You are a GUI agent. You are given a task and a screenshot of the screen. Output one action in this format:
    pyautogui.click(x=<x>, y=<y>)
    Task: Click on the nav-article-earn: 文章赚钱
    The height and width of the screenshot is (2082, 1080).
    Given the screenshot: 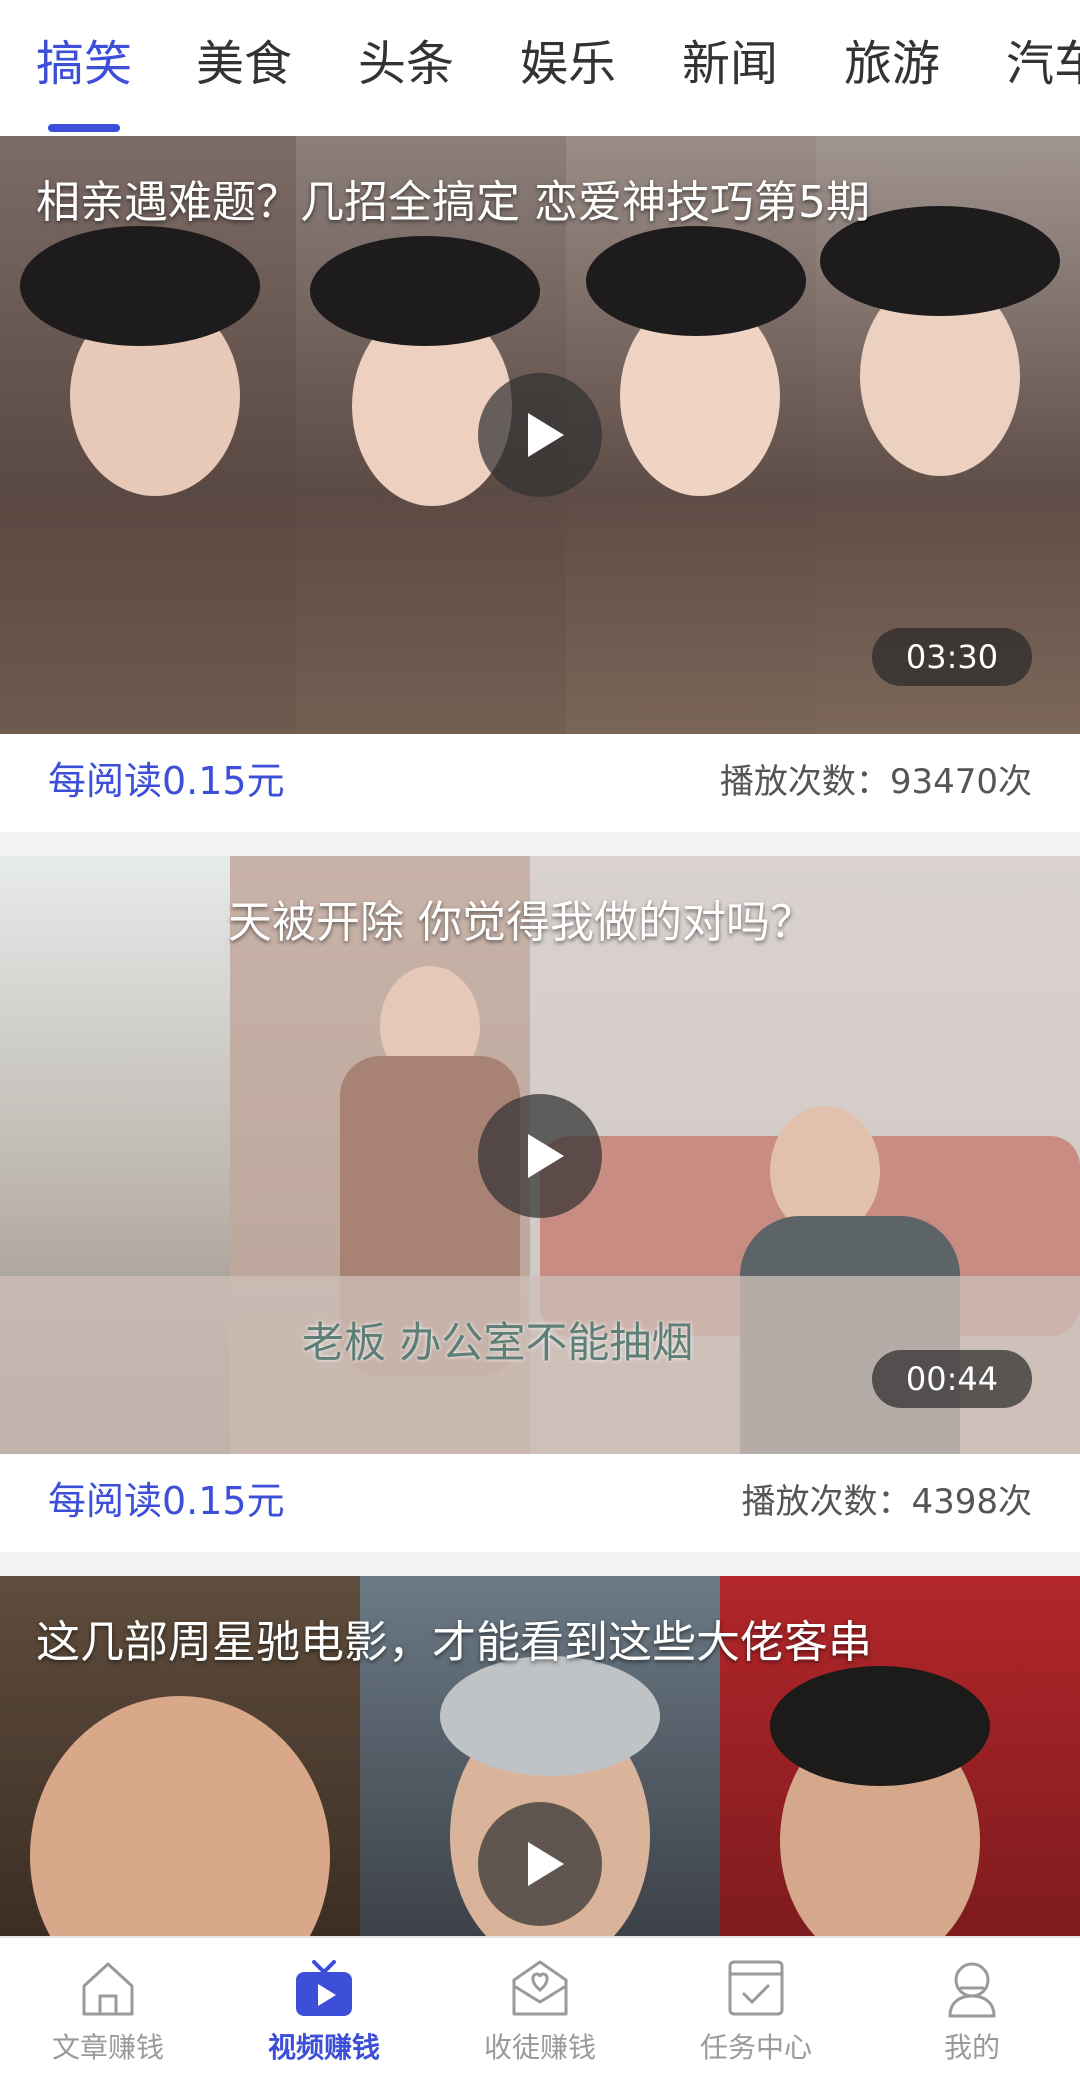 What is the action you would take?
    pyautogui.click(x=108, y=2010)
    